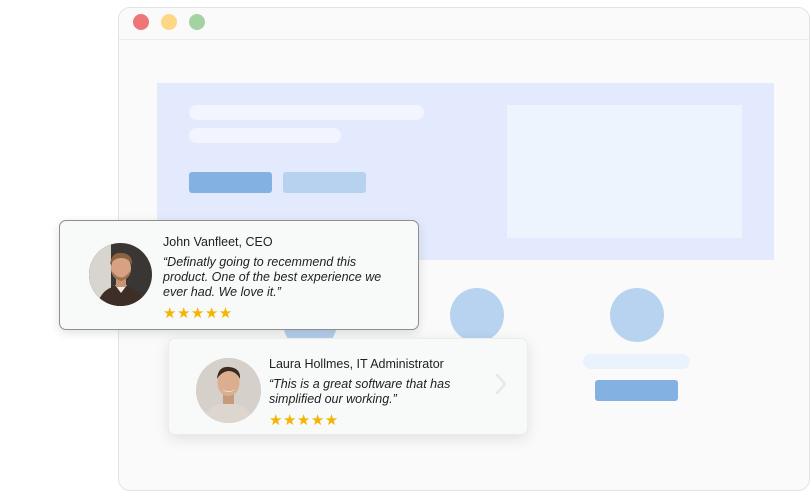 The height and width of the screenshot is (500, 811). I want to click on hero-primary-button, so click(230, 182).